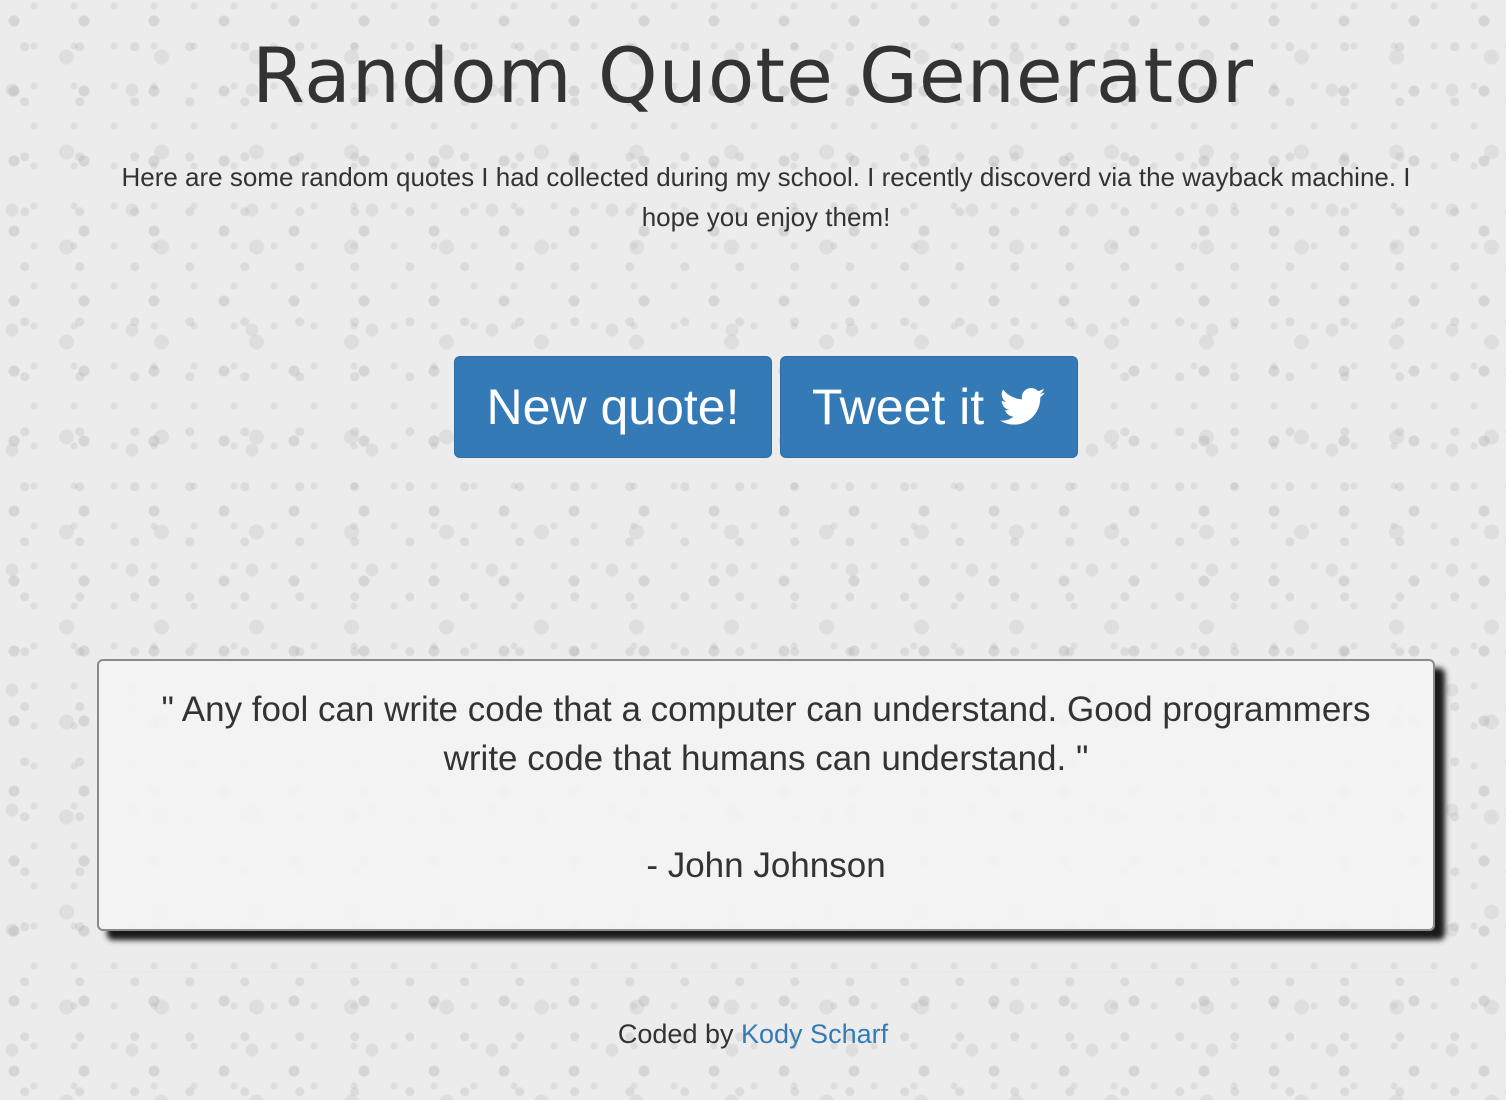 The height and width of the screenshot is (1100, 1506). What do you see at coordinates (753, 75) in the screenshot?
I see `page-title: Random Quote Generator` at bounding box center [753, 75].